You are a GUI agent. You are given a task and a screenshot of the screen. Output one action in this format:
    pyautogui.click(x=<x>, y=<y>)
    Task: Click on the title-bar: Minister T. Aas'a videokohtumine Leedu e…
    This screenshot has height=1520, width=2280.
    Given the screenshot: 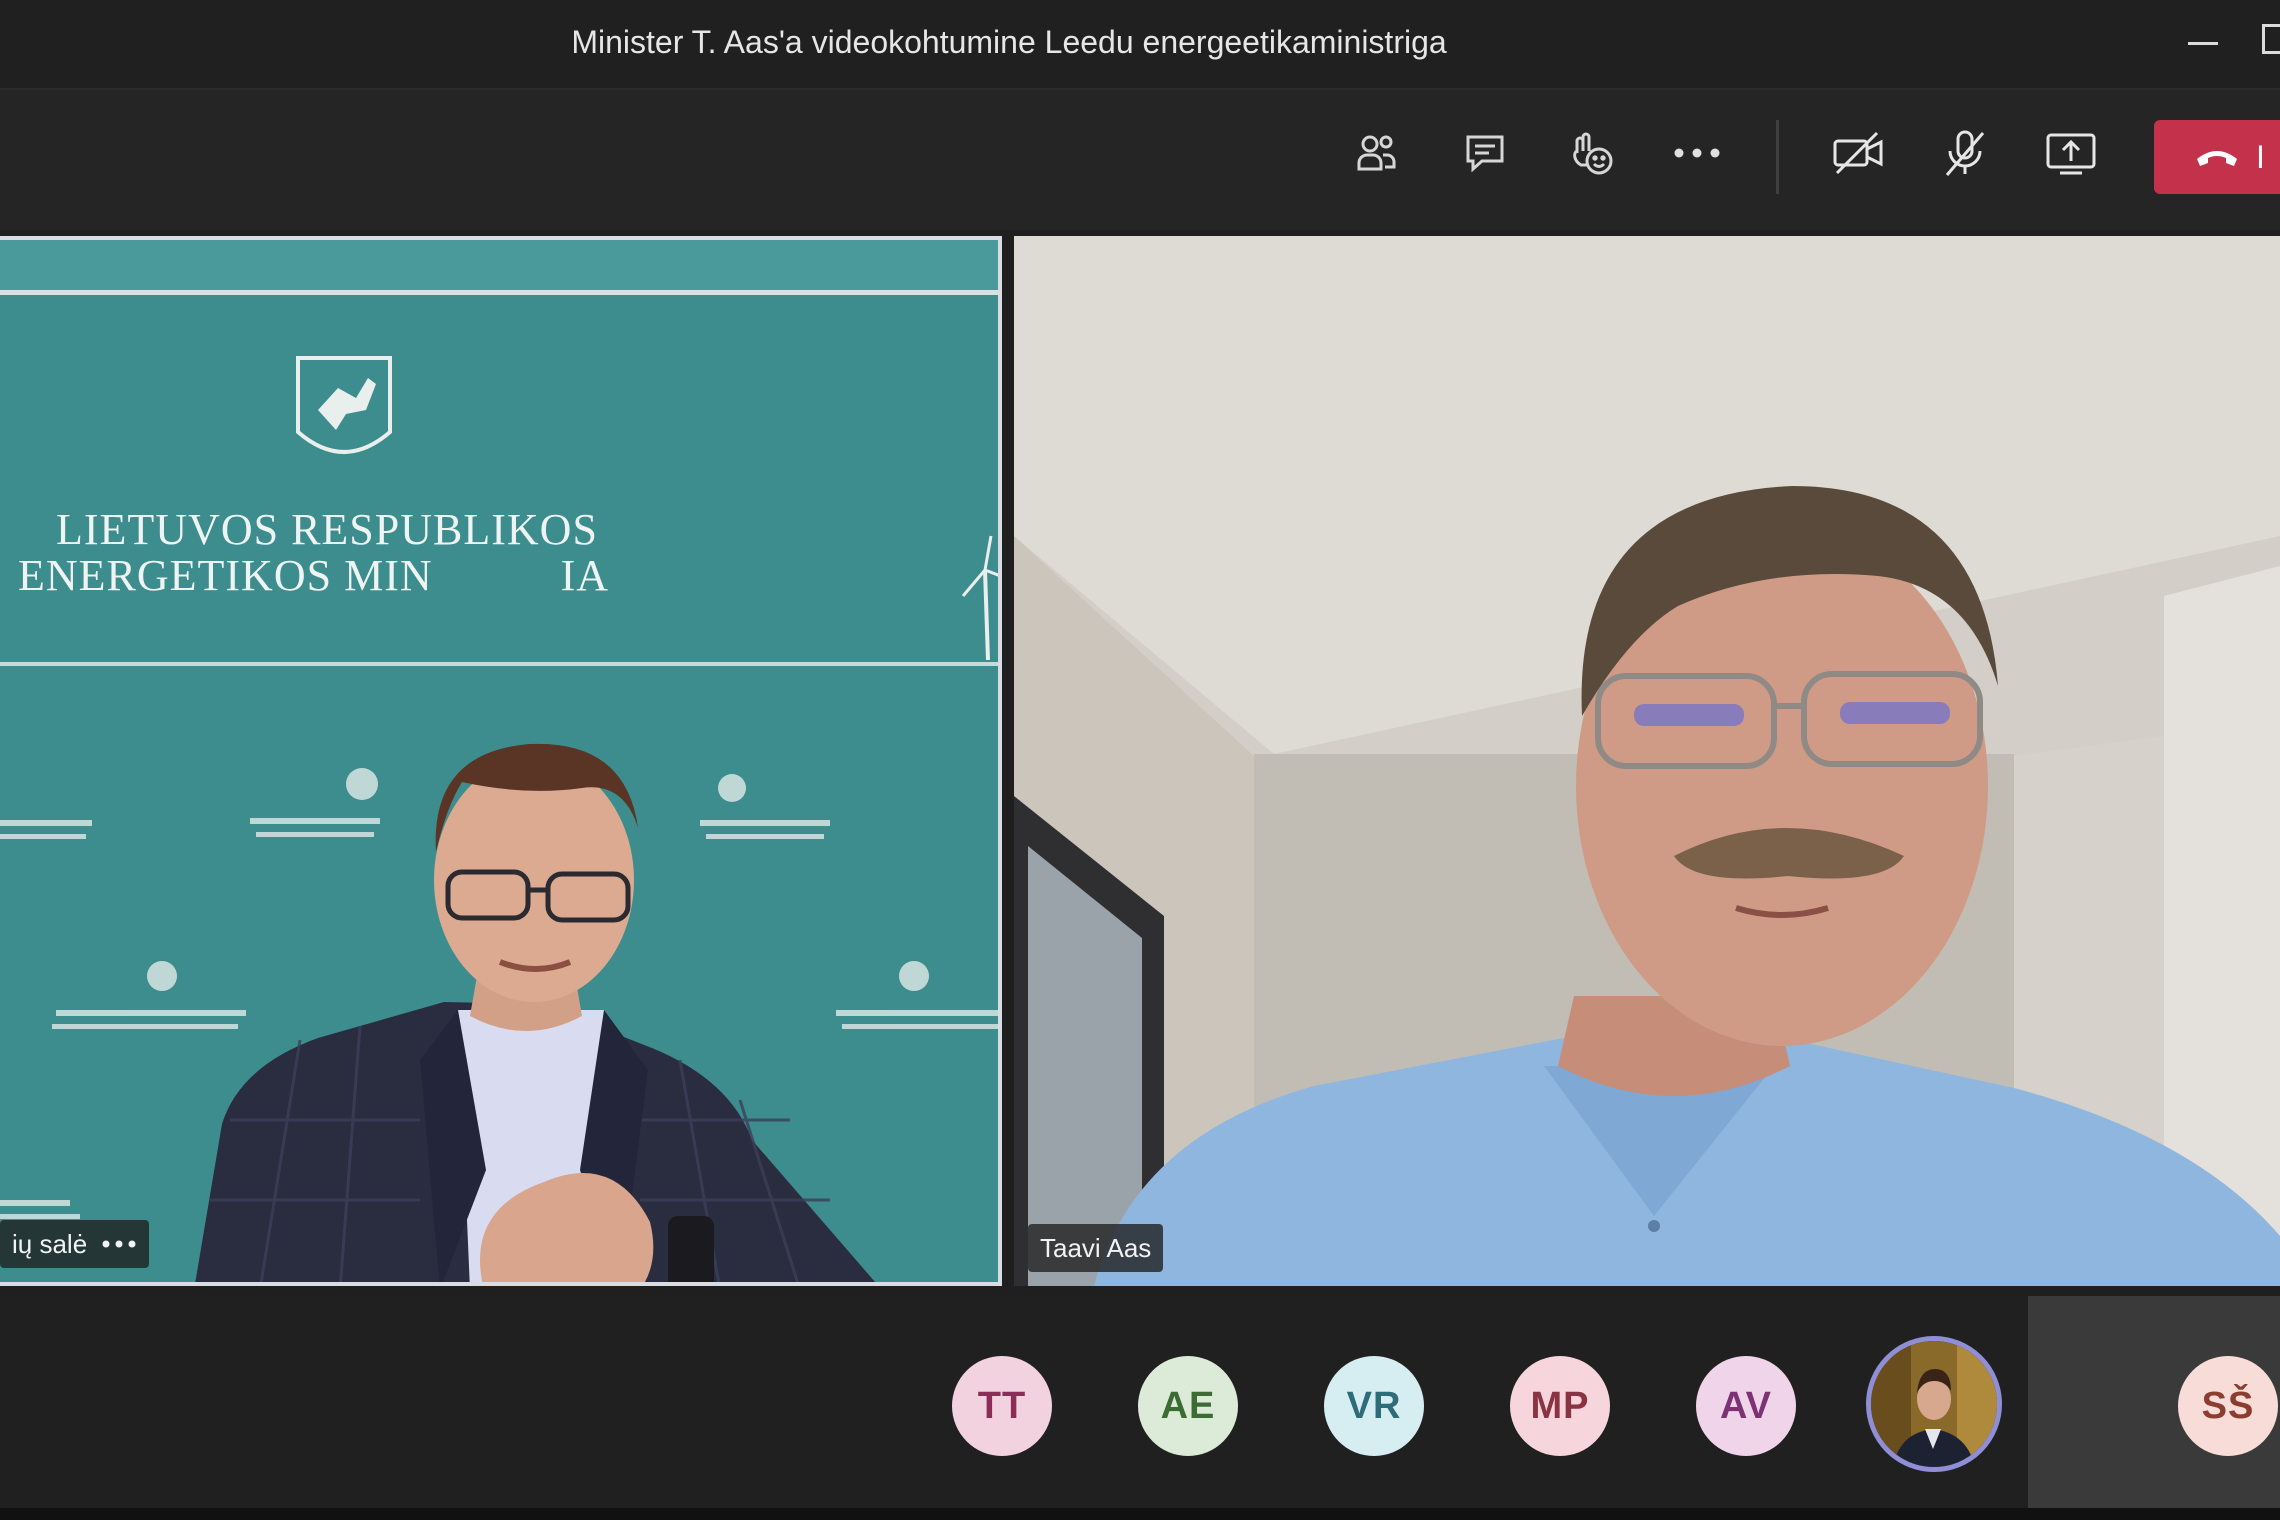 What is the action you would take?
    pyautogui.click(x=1140, y=45)
    